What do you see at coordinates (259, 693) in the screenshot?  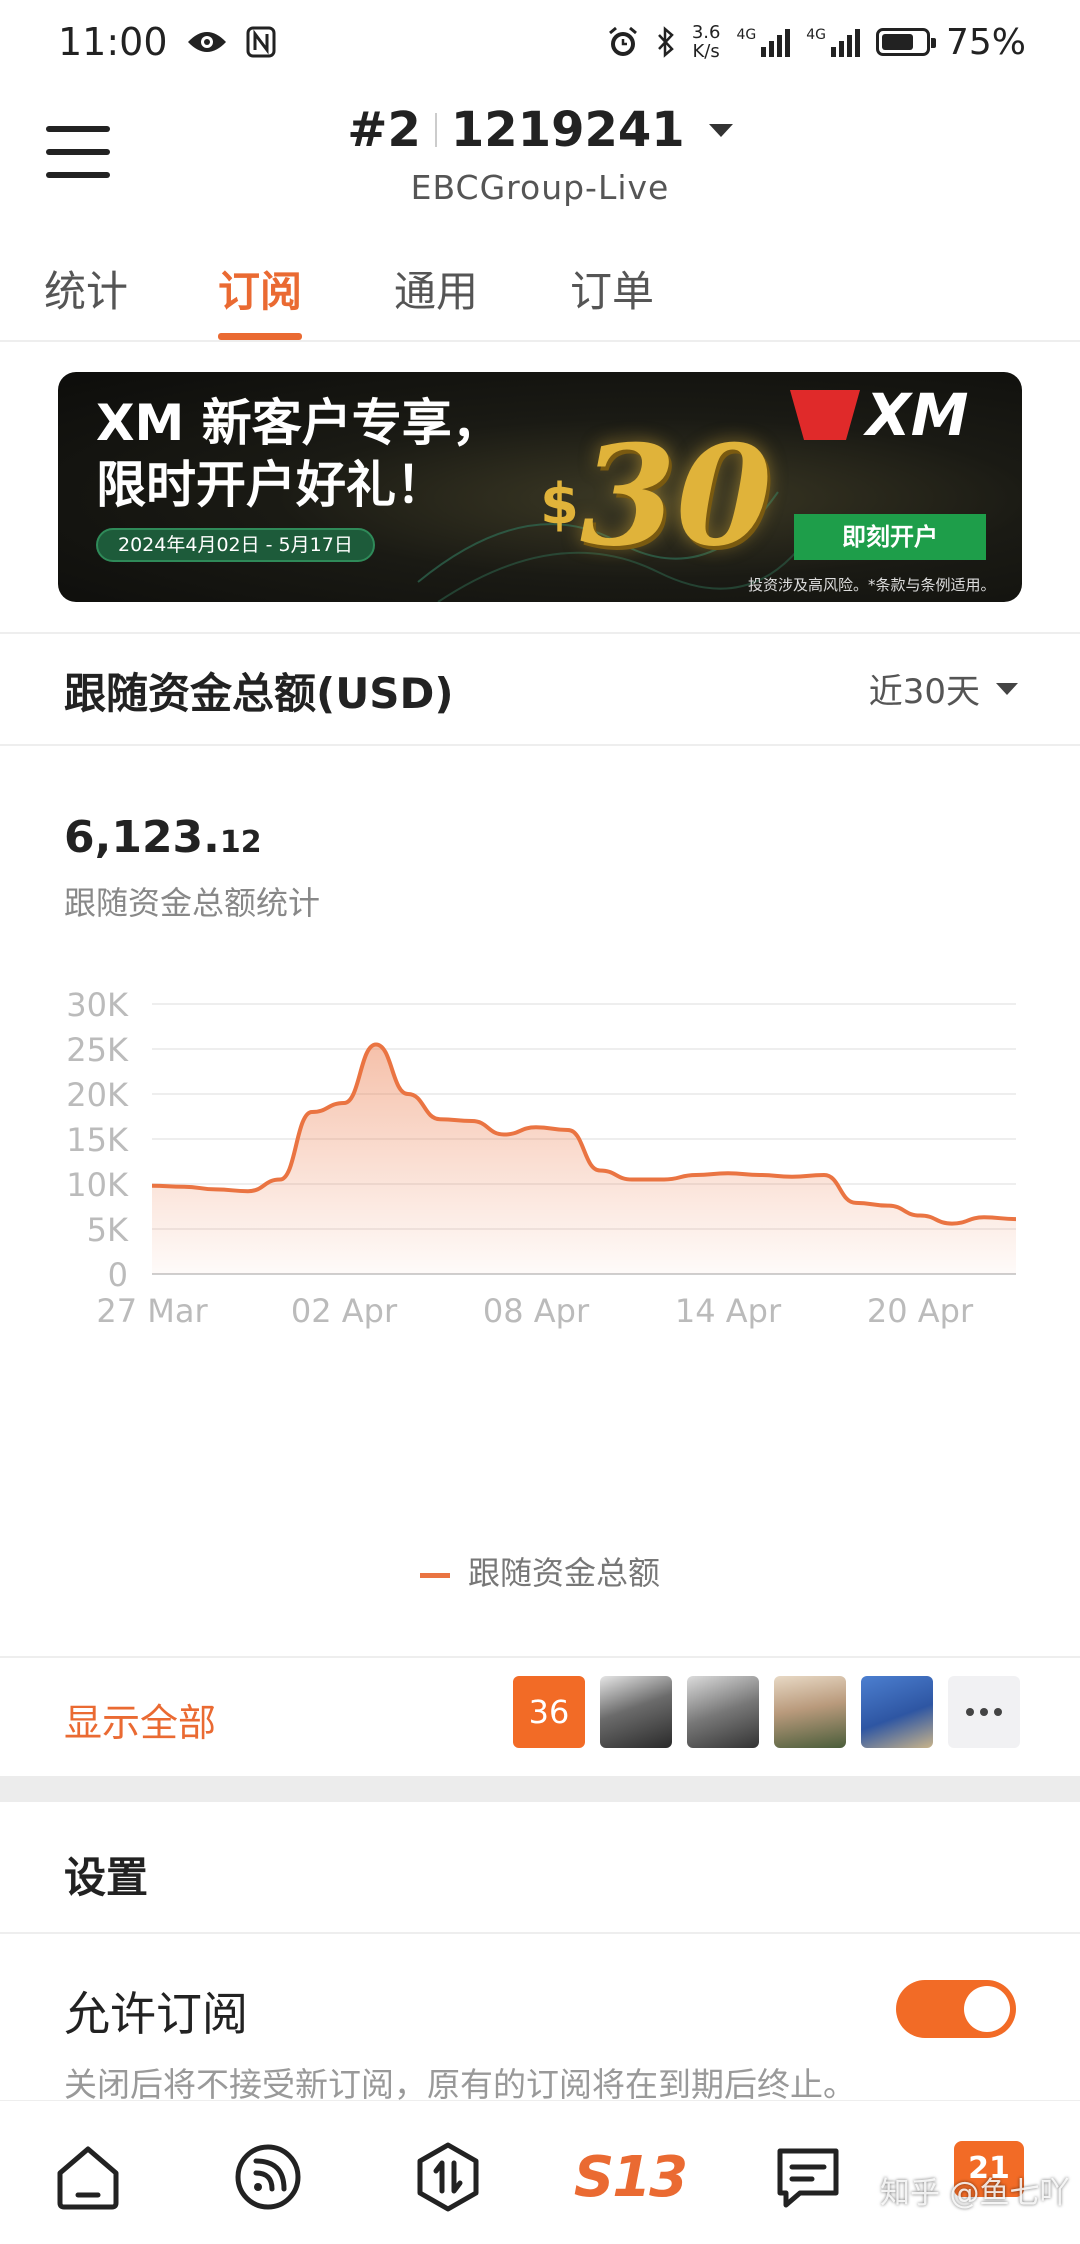 I see `card-title: 跟随资金总额(USD)` at bounding box center [259, 693].